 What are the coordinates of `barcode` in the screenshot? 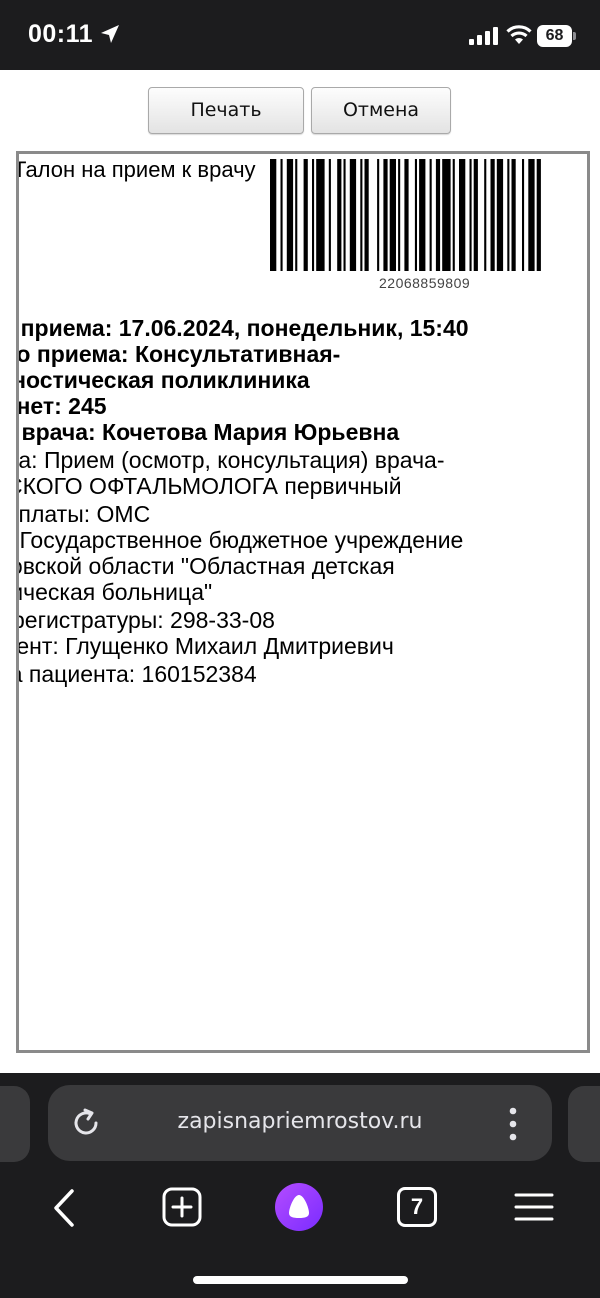 It's located at (405, 215).